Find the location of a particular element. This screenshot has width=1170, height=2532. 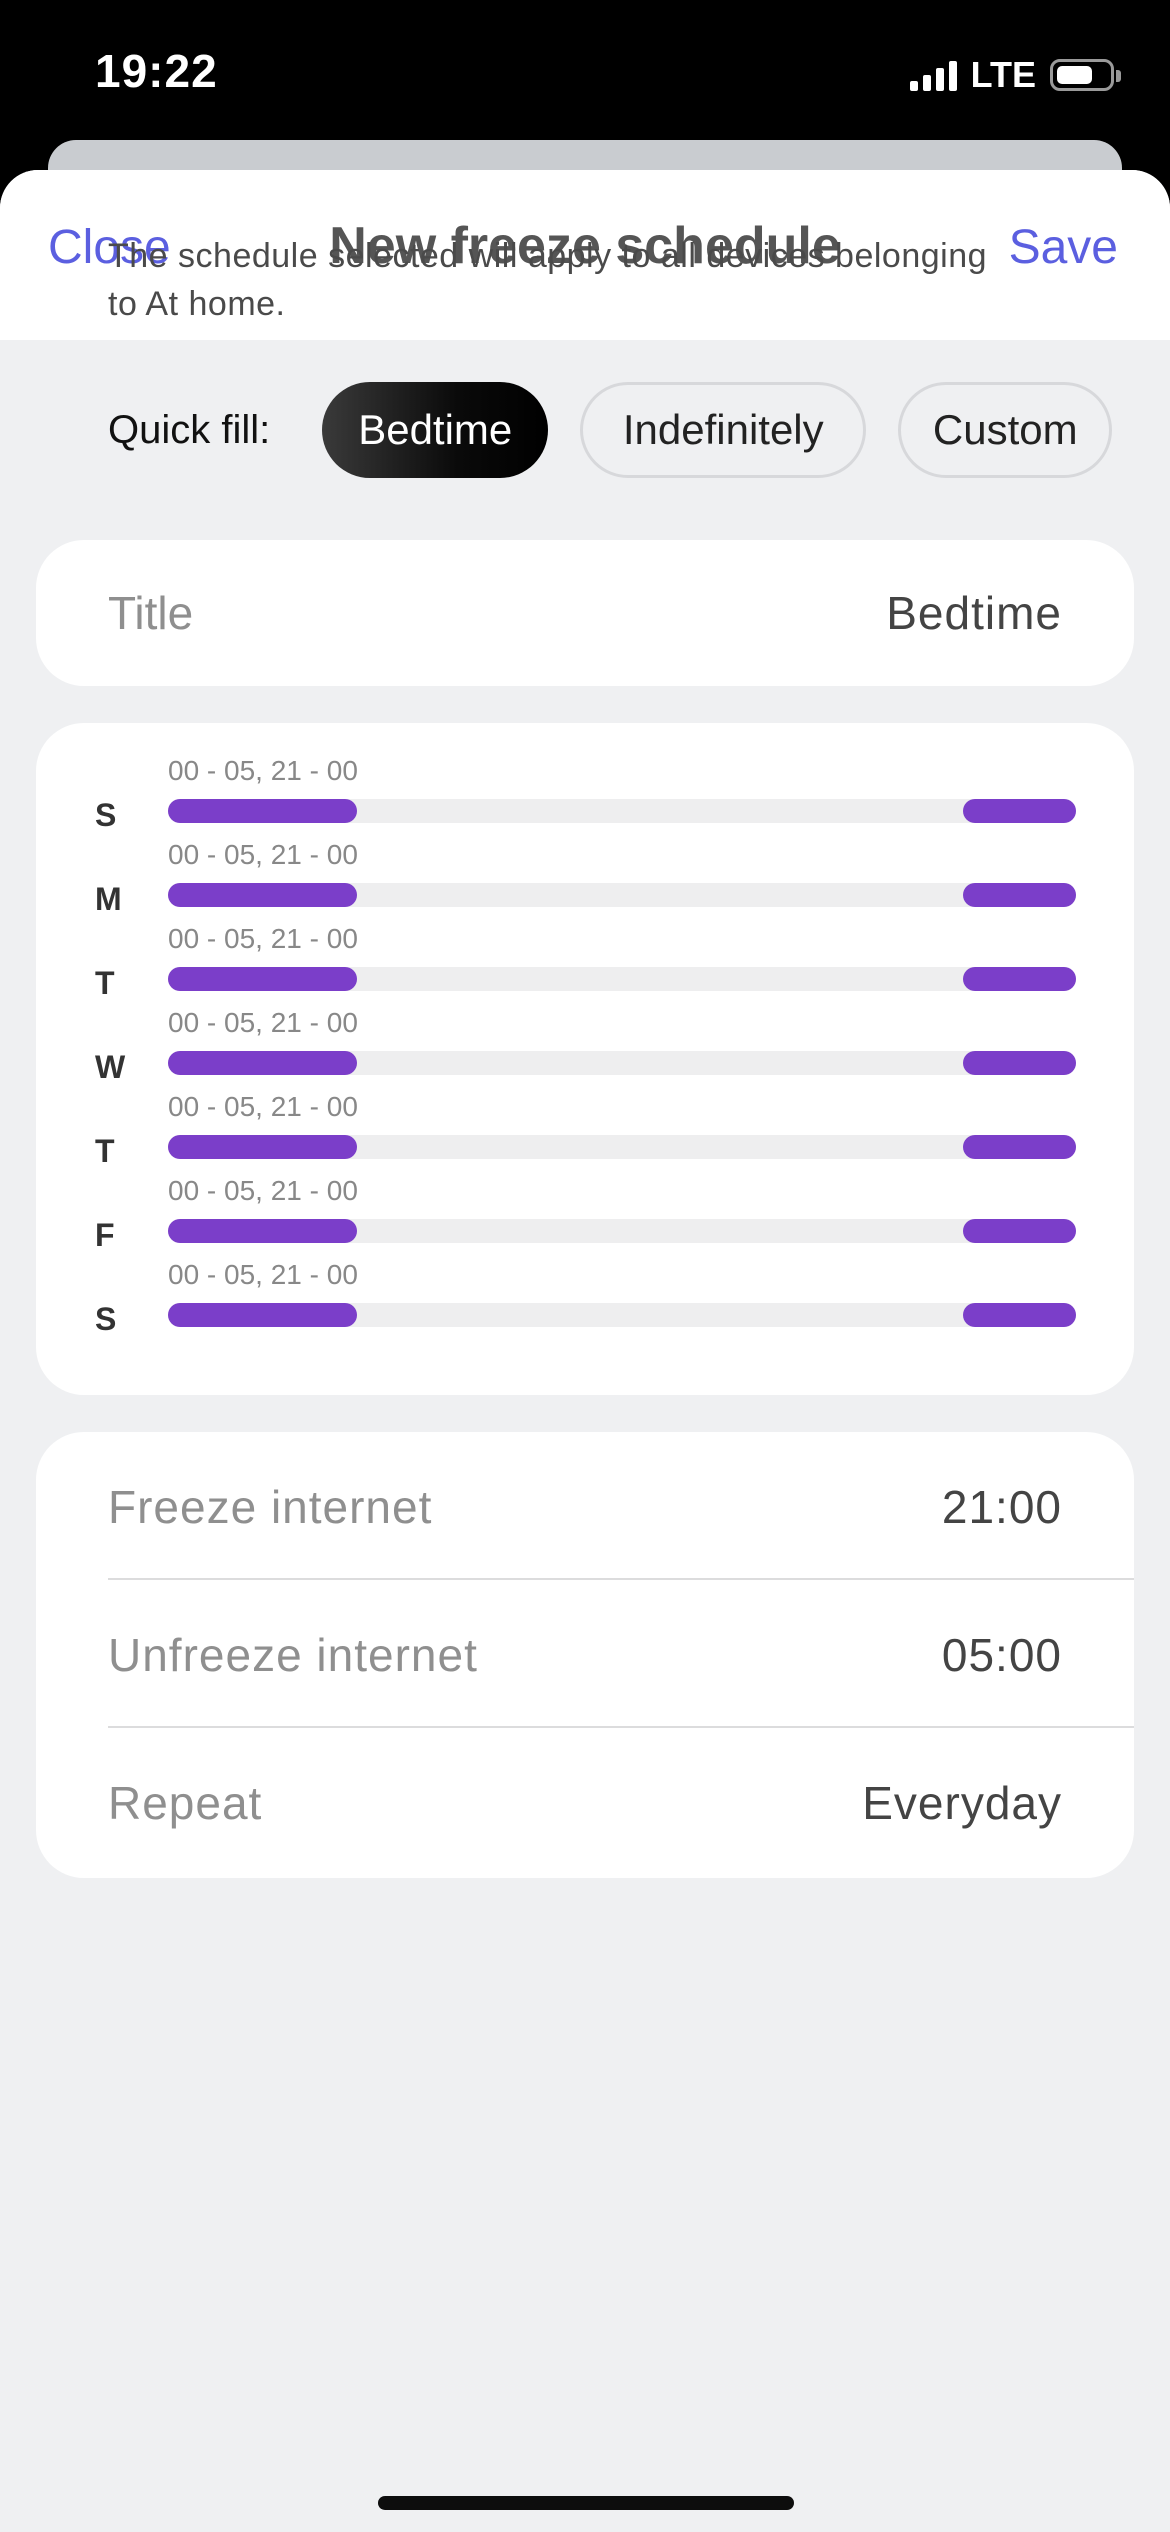

day-letter: W is located at coordinates (110, 1067).